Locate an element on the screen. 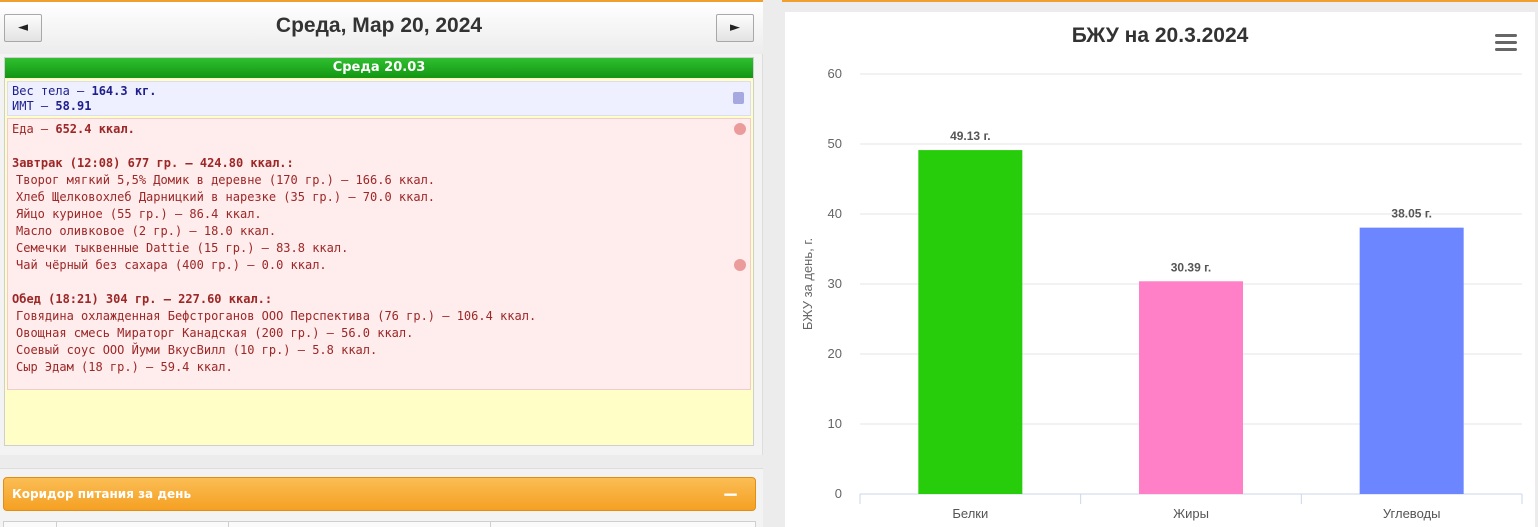  food-item: Масло оливковое (2 гр.) — 18.0 ккал. is located at coordinates (146, 231).